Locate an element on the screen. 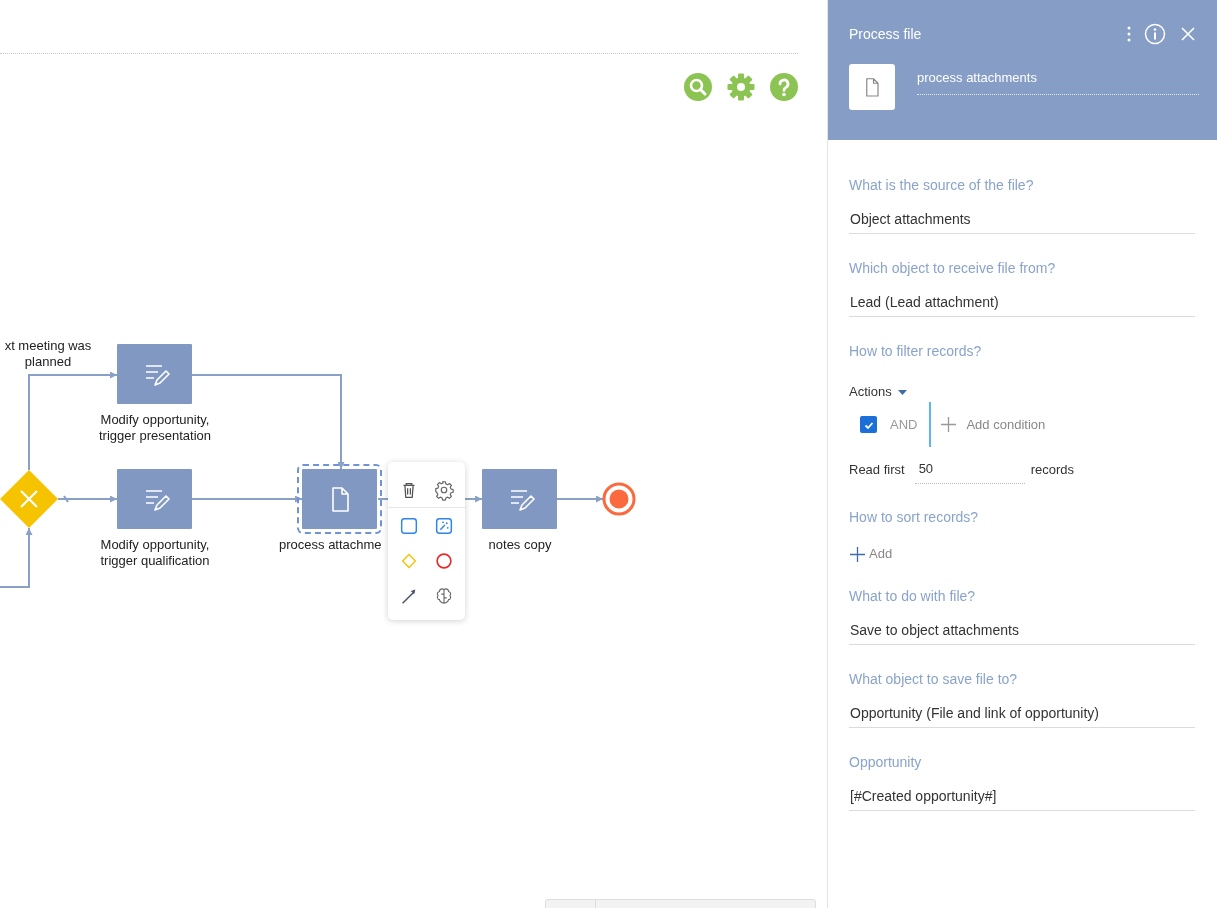  value-field: Opportunity (File and link of opportunity) is located at coordinates (1022, 713).